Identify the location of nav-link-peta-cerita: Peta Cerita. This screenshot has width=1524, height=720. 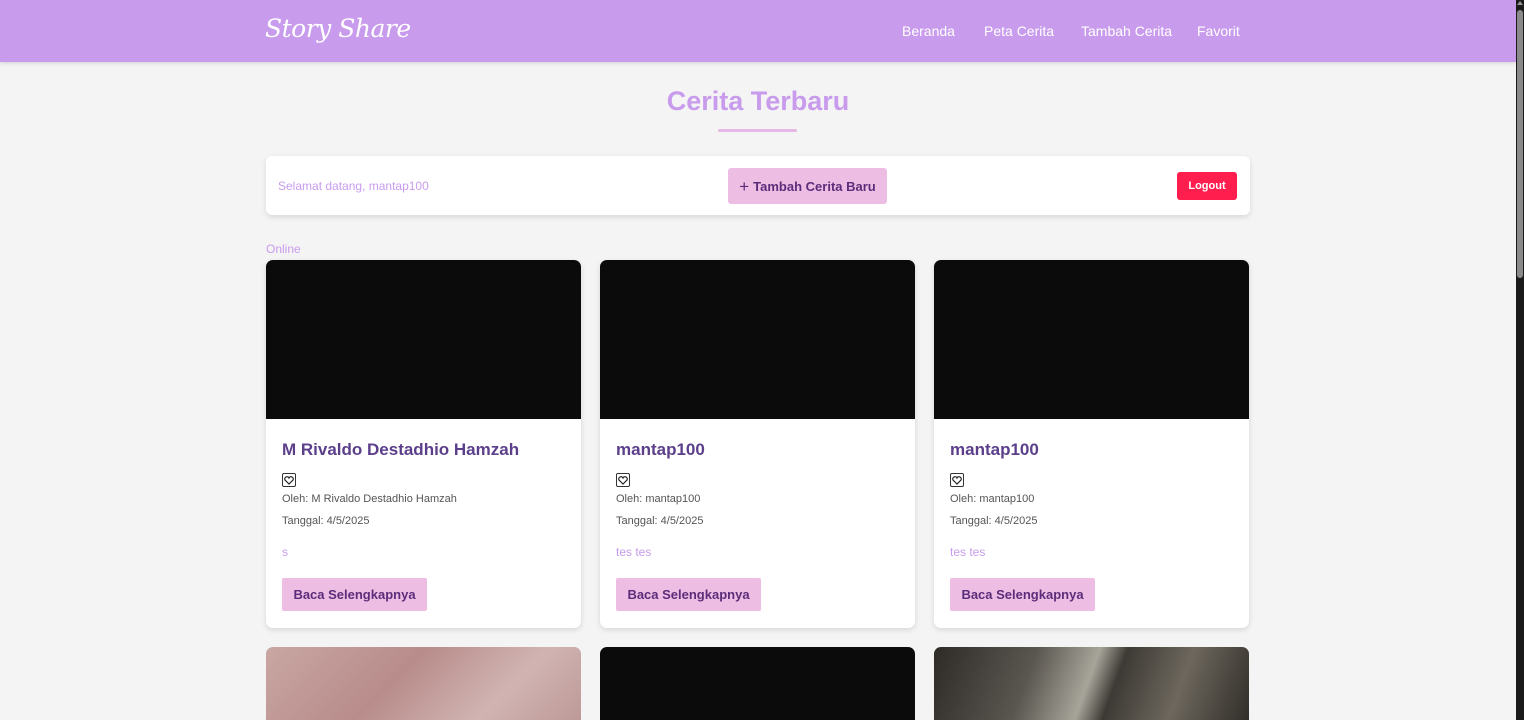
(1019, 31).